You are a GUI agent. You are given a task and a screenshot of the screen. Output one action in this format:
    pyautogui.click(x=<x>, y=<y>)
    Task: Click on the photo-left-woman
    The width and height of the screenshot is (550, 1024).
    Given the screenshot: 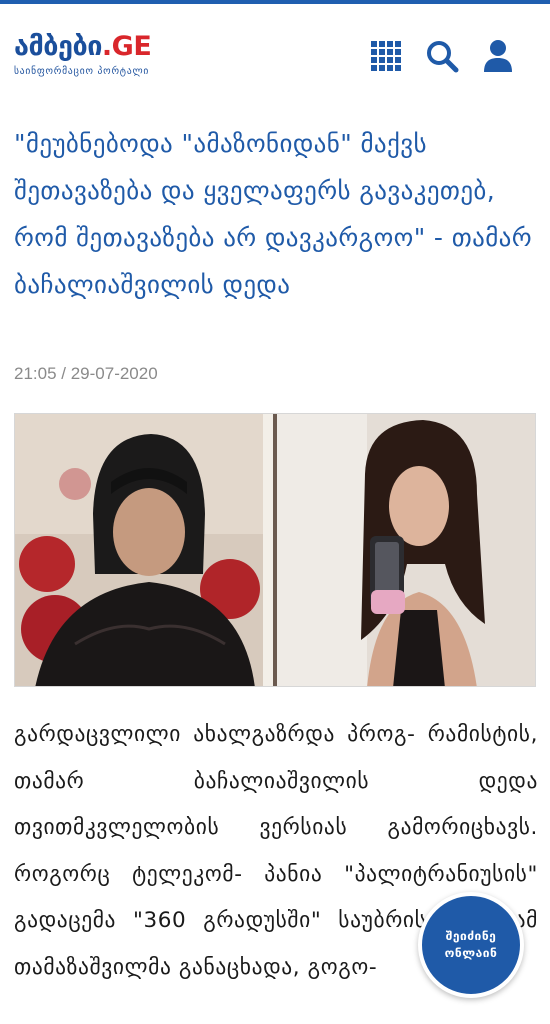 What is the action you would take?
    pyautogui.click(x=139, y=550)
    